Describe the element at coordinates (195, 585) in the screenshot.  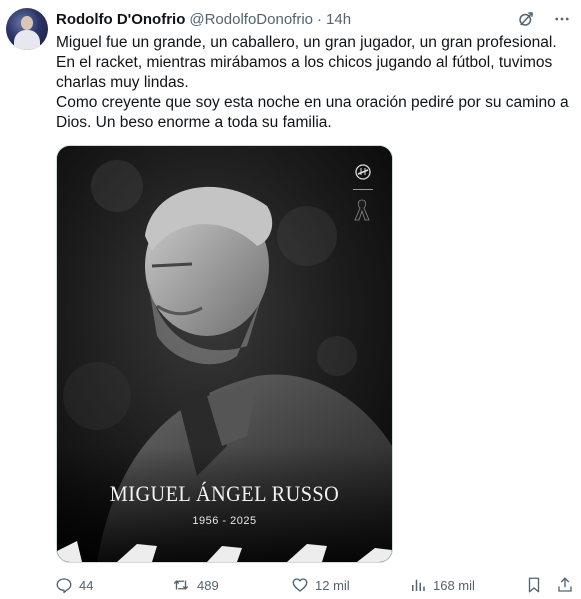
I see `repost-button: 489` at that location.